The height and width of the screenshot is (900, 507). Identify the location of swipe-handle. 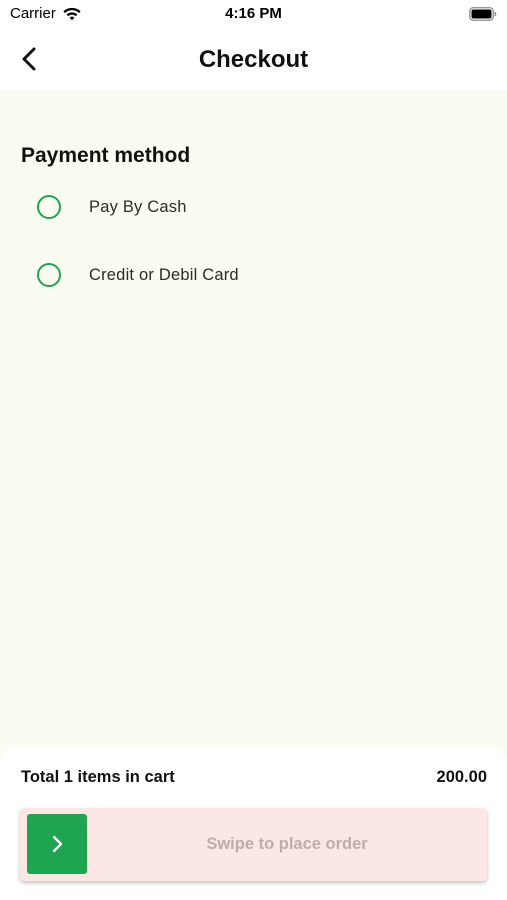
(57, 844).